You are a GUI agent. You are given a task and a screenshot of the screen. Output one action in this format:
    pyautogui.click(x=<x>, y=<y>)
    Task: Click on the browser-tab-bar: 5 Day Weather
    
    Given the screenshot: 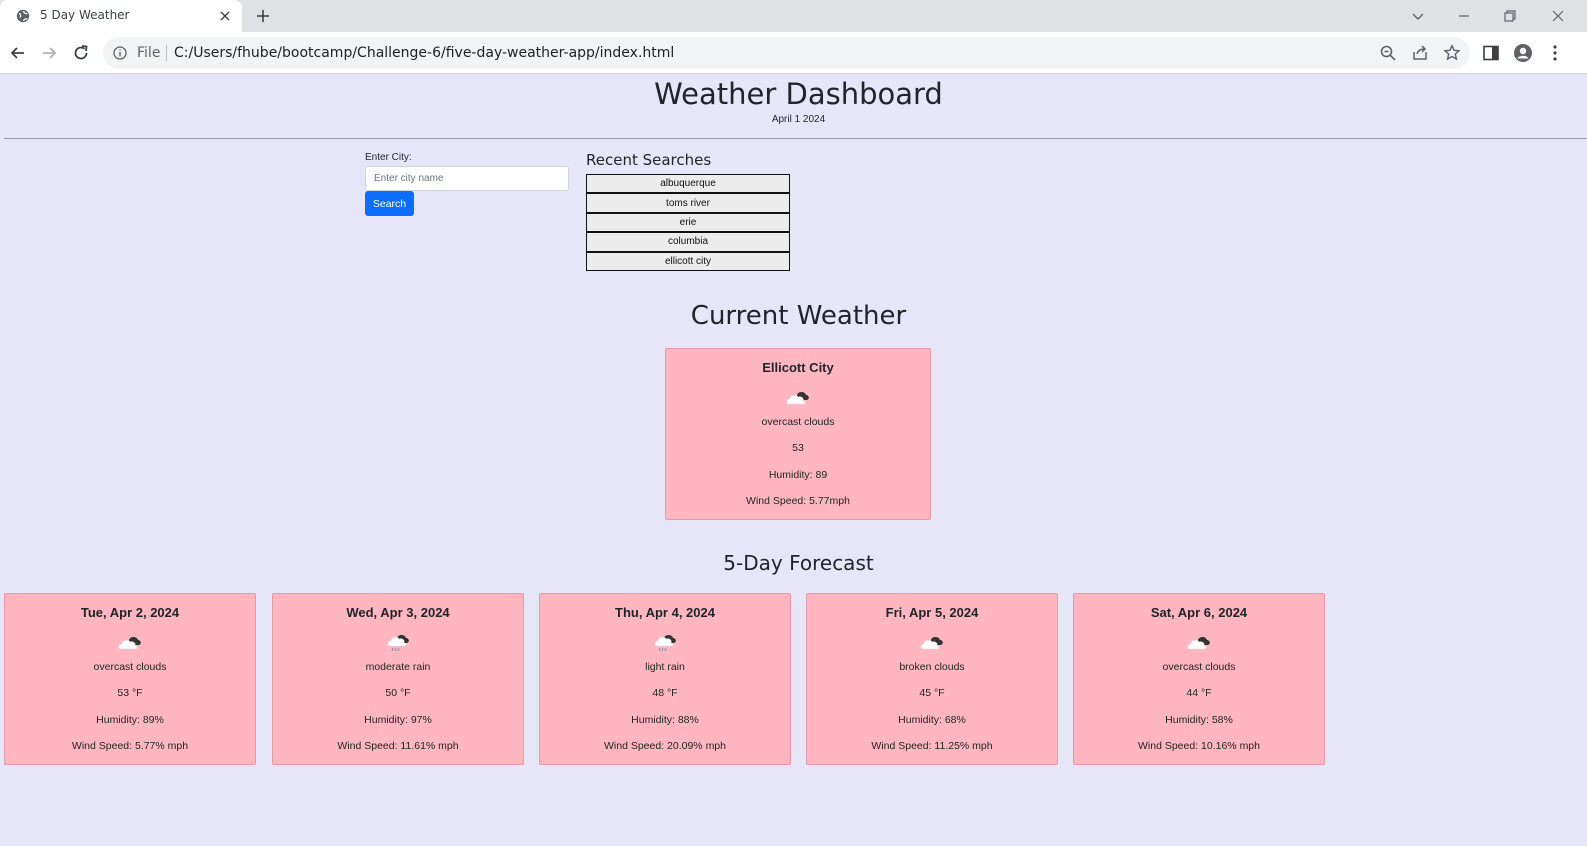 What is the action you would take?
    pyautogui.click(x=793, y=16)
    